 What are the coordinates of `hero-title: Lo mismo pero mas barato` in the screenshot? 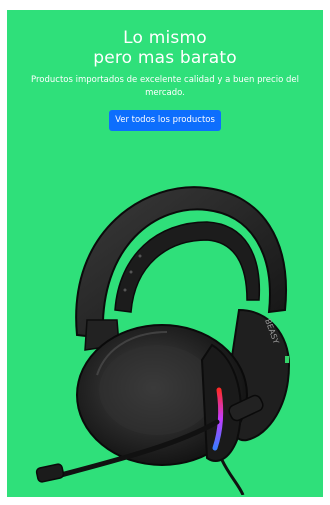 It's located at (165, 48).